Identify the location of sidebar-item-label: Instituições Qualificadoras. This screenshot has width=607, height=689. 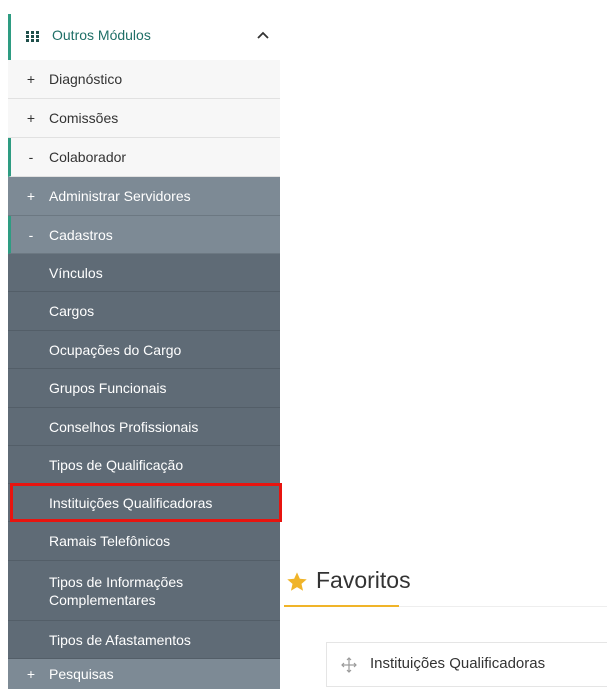
(131, 502).